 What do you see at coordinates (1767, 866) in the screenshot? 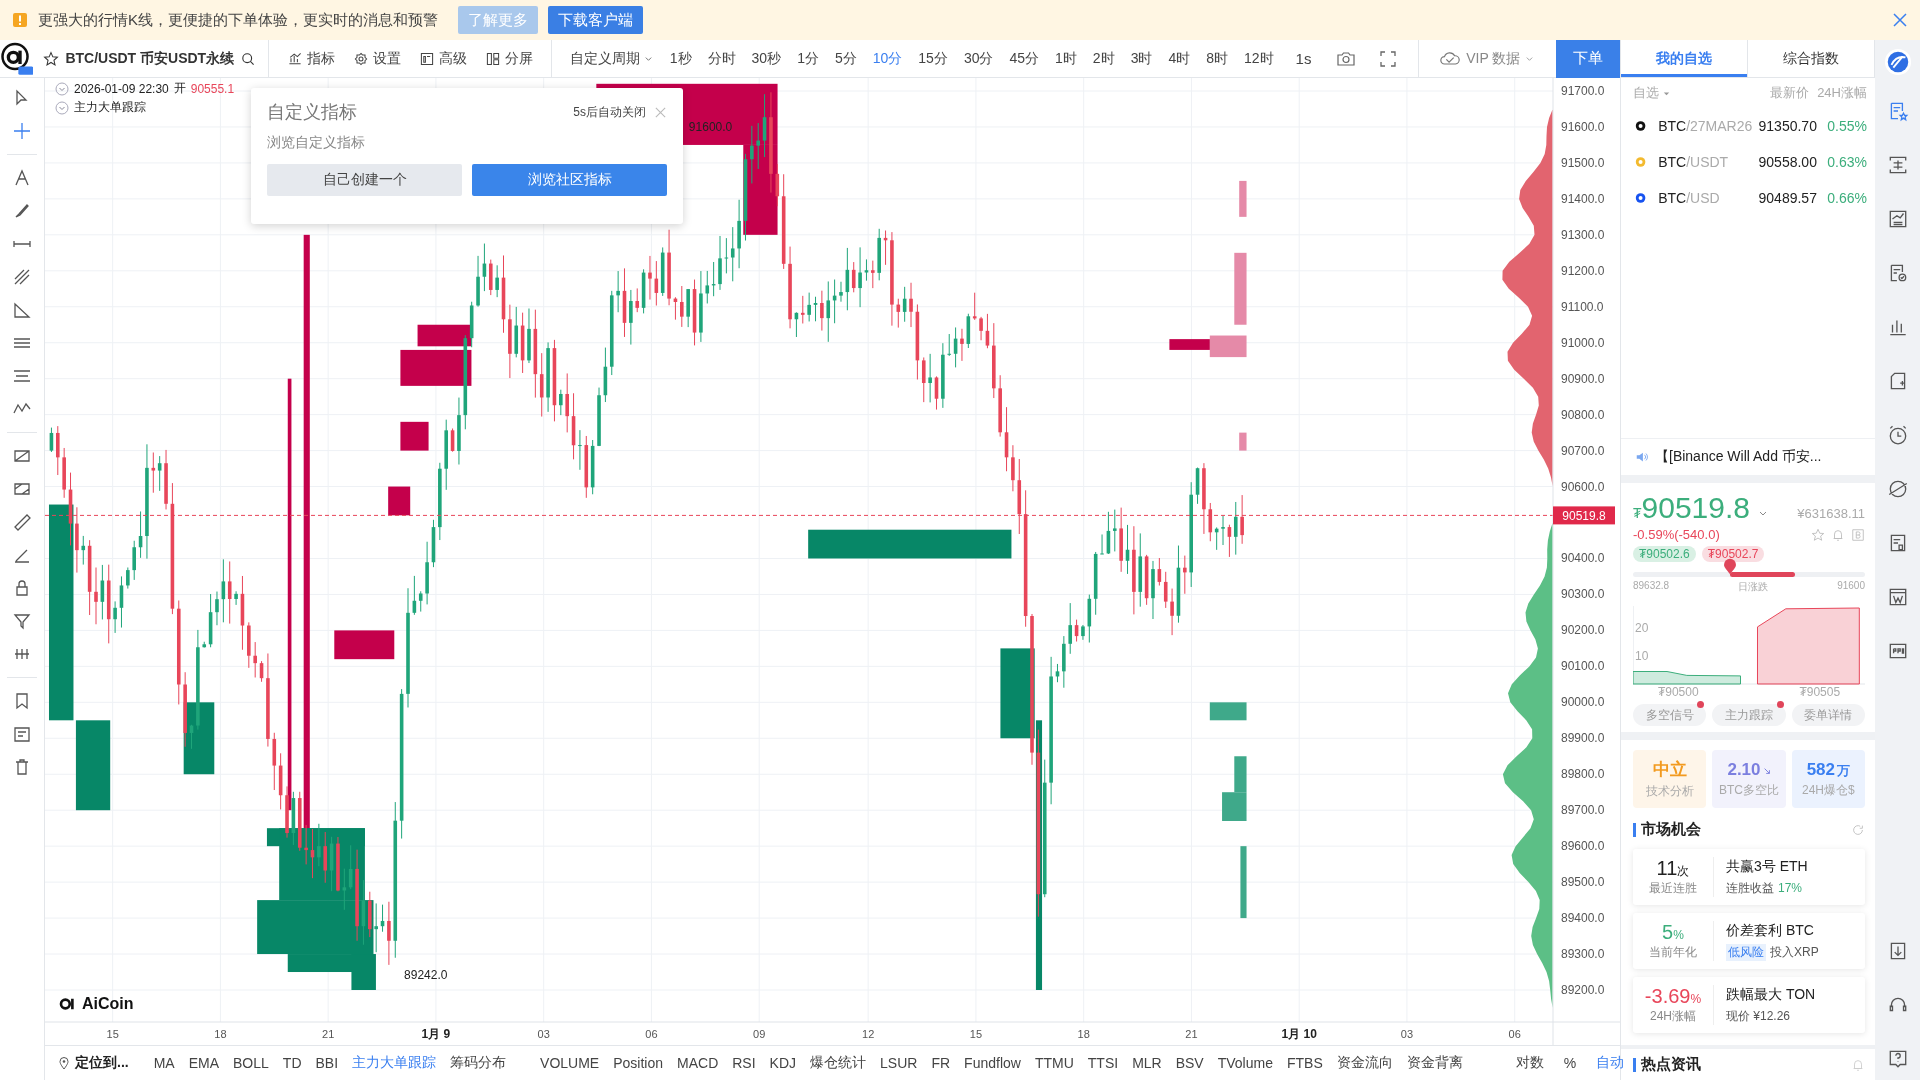
I see `opportunity-title: 共赢3号 ETH` at bounding box center [1767, 866].